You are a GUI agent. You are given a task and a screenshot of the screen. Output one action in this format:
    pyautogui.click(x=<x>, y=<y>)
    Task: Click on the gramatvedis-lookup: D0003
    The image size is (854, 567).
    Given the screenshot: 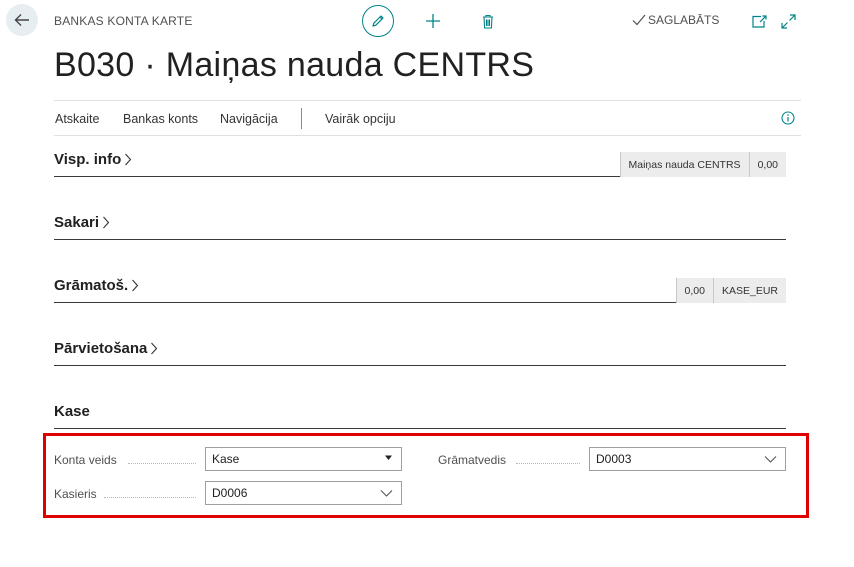 What is the action you would take?
    pyautogui.click(x=687, y=459)
    